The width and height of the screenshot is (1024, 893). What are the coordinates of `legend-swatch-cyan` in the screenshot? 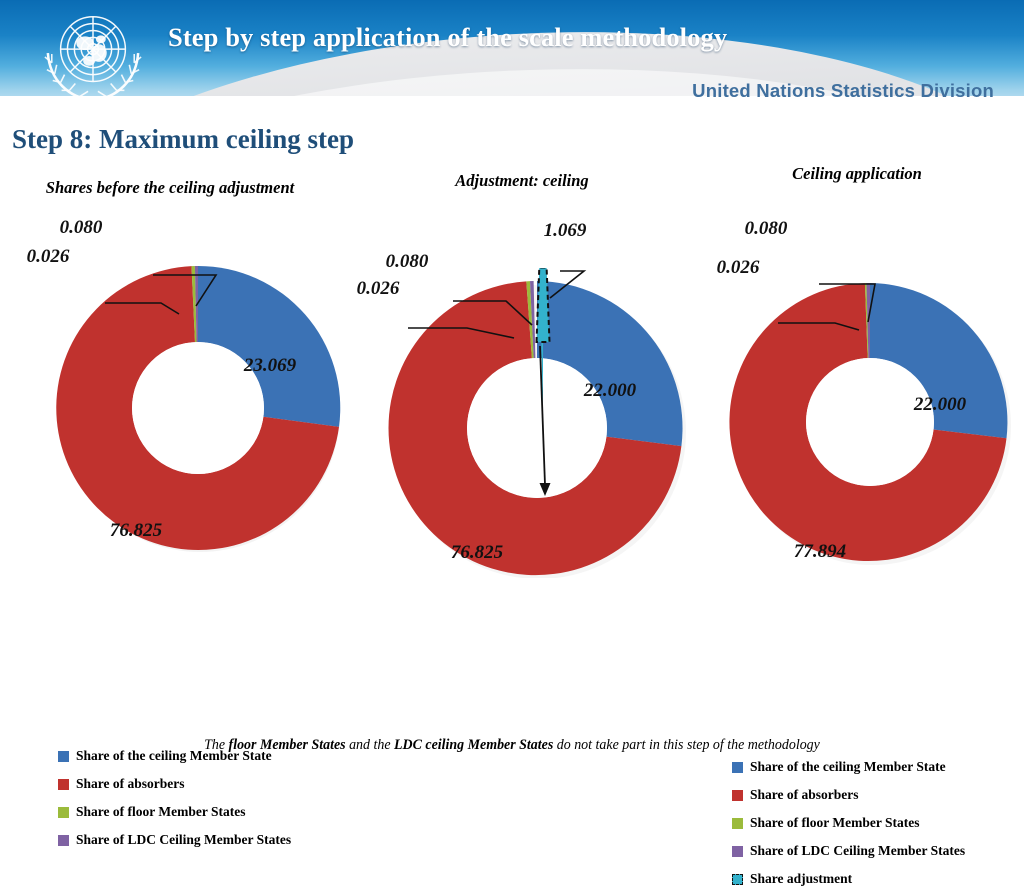 It's located at (737, 879).